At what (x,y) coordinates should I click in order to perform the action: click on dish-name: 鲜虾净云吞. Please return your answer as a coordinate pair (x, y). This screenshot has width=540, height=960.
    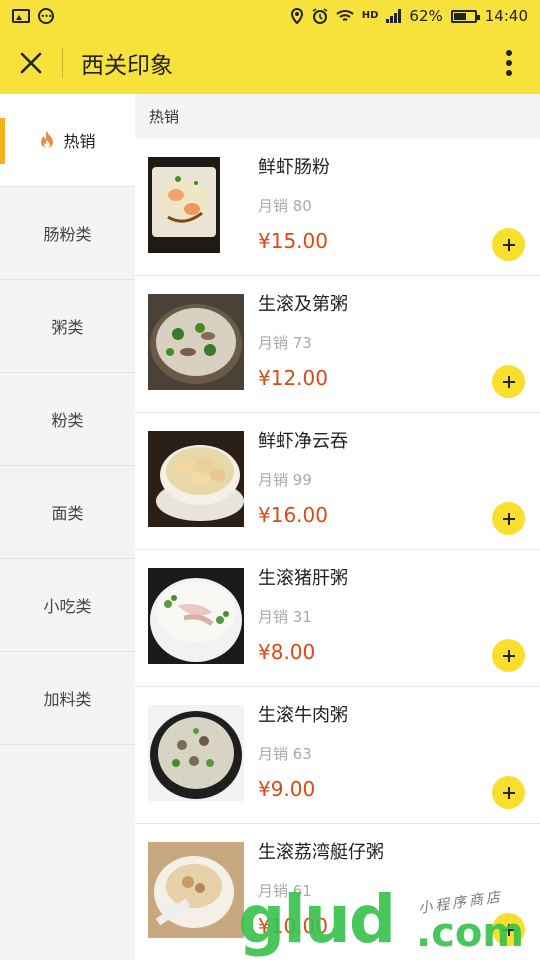
    Looking at the image, I should click on (303, 441).